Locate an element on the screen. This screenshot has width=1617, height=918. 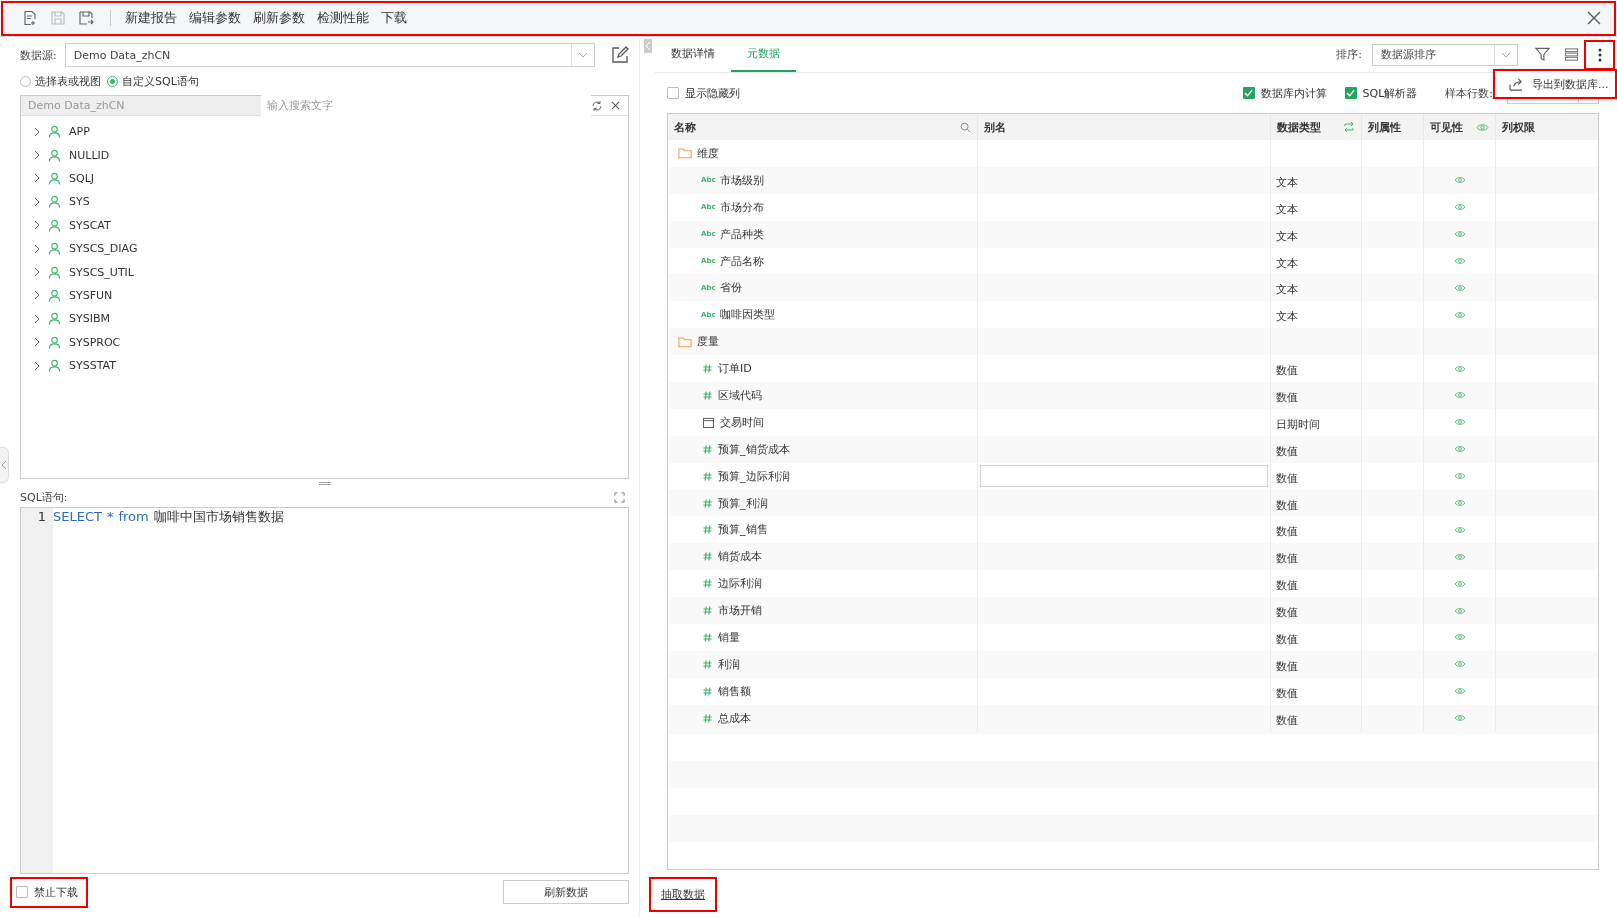
datasource-label: 数据源: is located at coordinates (38, 55).